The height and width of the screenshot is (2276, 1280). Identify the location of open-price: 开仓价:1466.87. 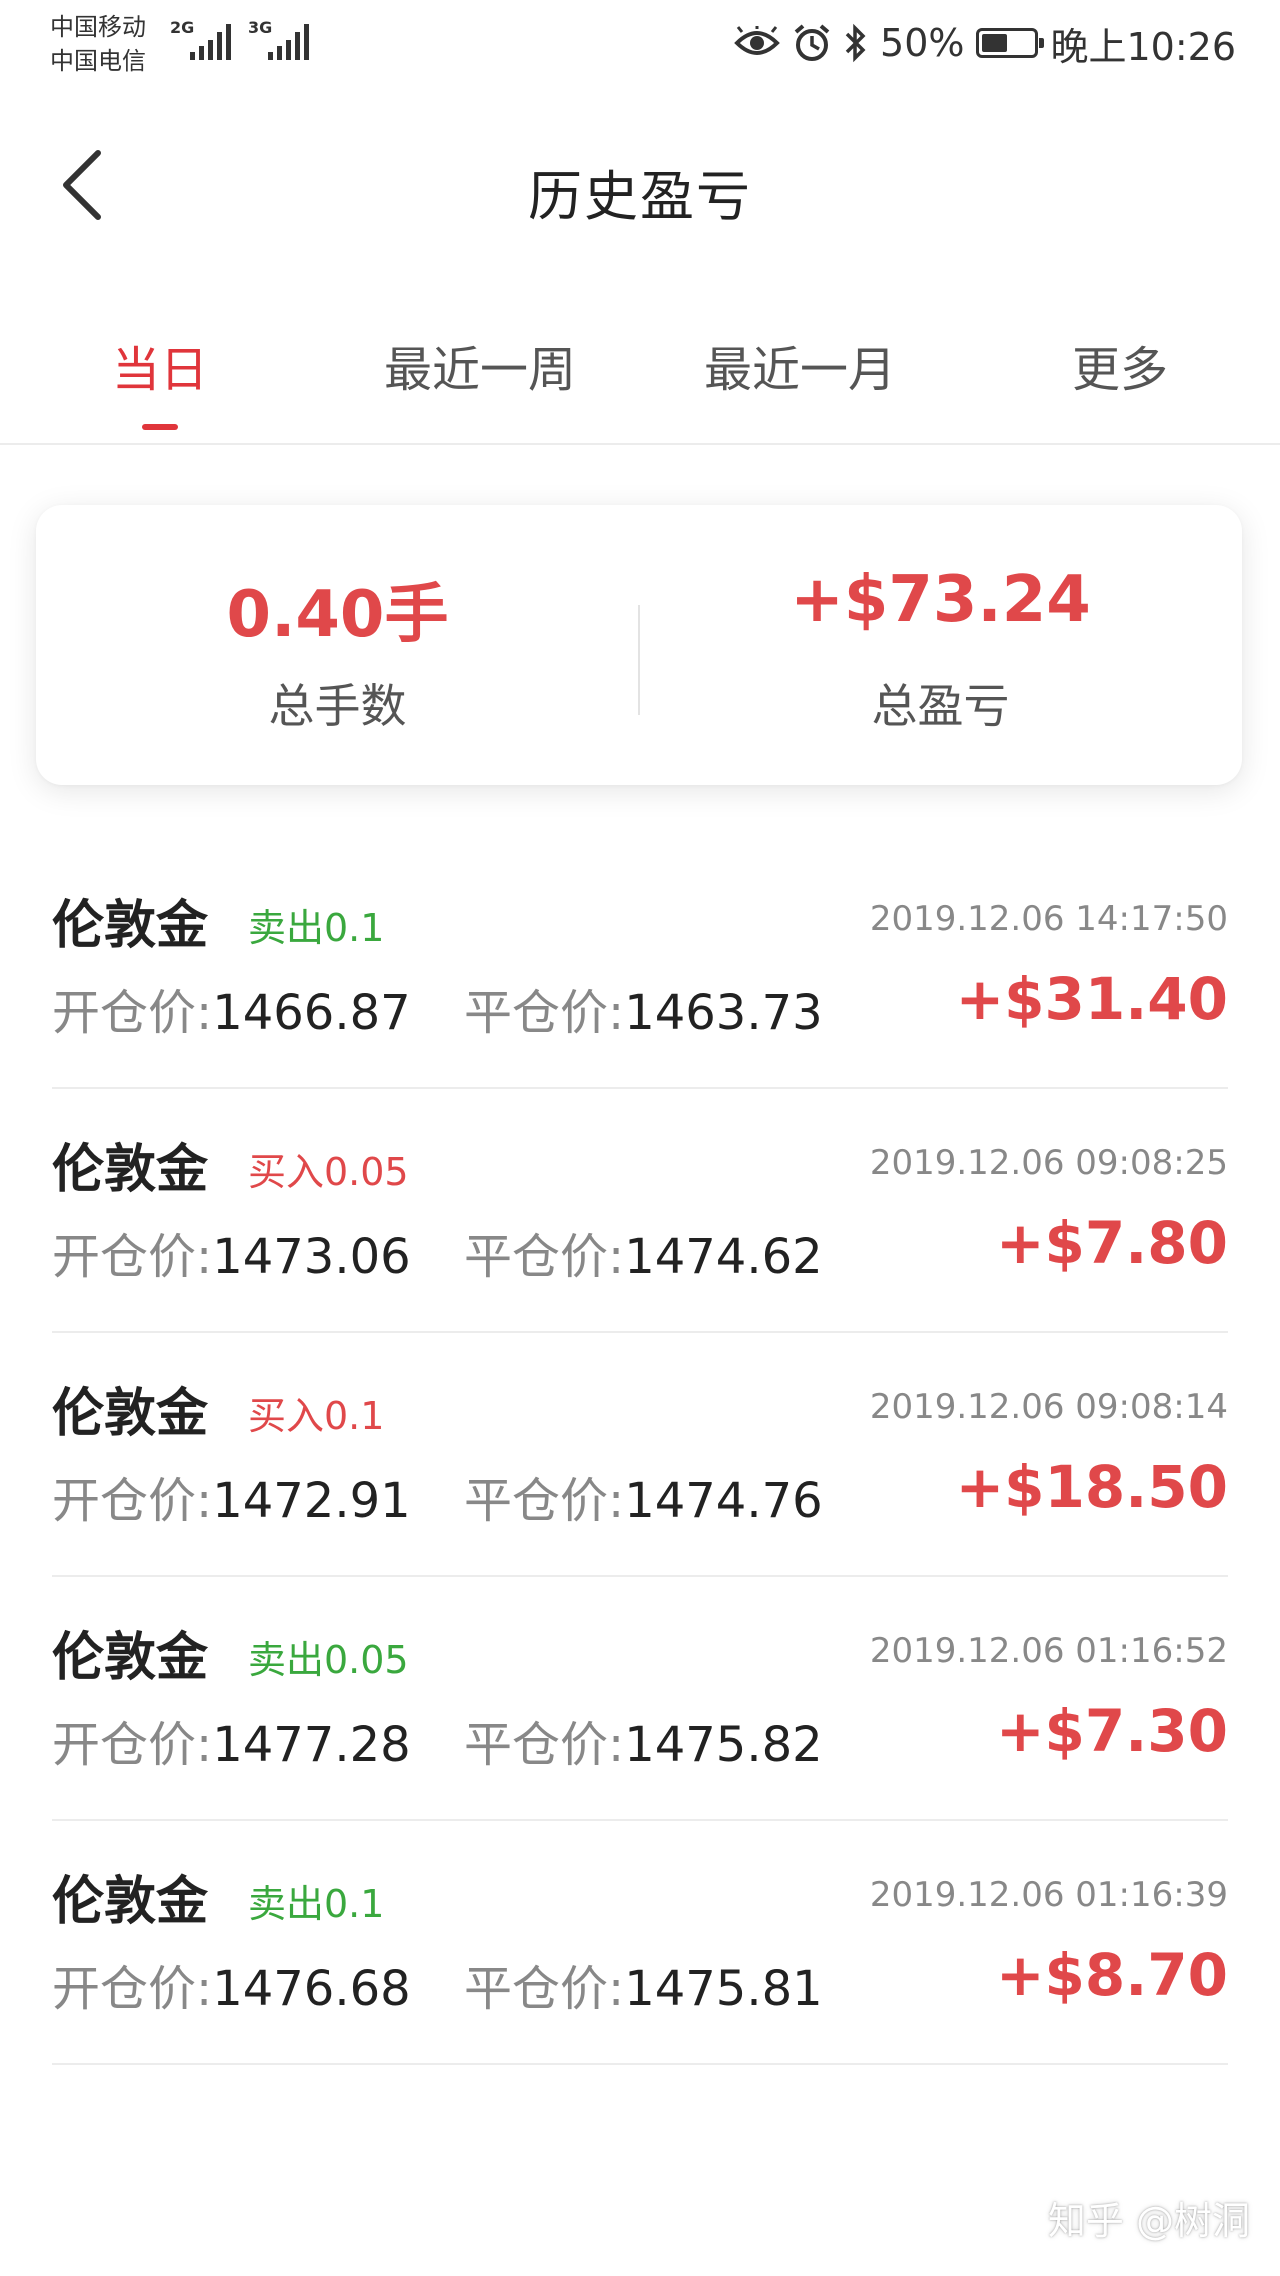
(231, 1008).